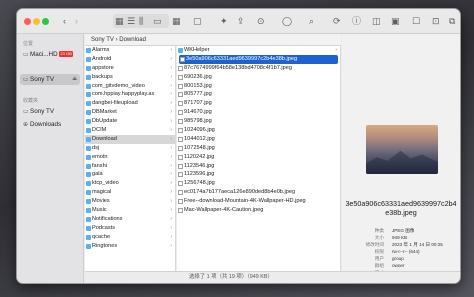  Describe the element at coordinates (224, 21) in the screenshot. I see `pin-icon: ✦` at that location.